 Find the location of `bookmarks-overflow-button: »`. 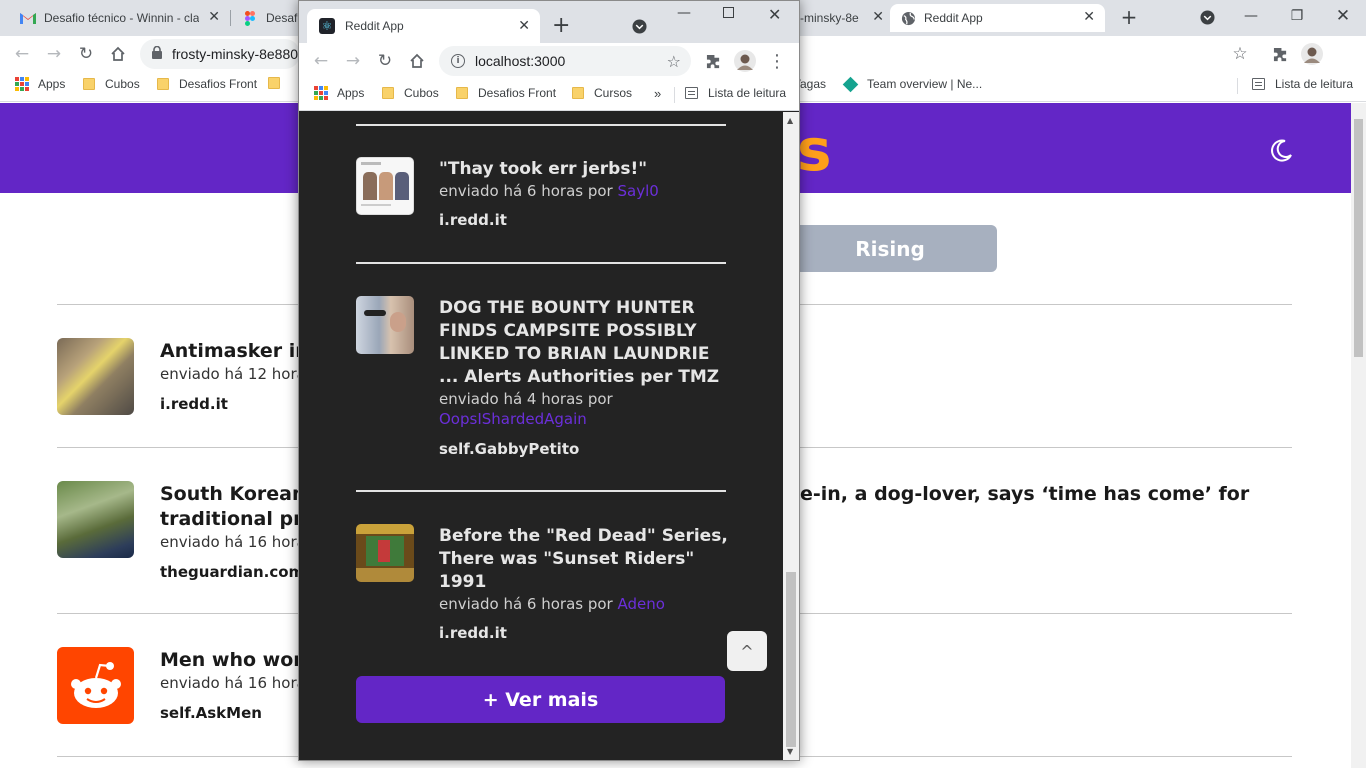

bookmarks-overflow-button: » is located at coordinates (657, 93).